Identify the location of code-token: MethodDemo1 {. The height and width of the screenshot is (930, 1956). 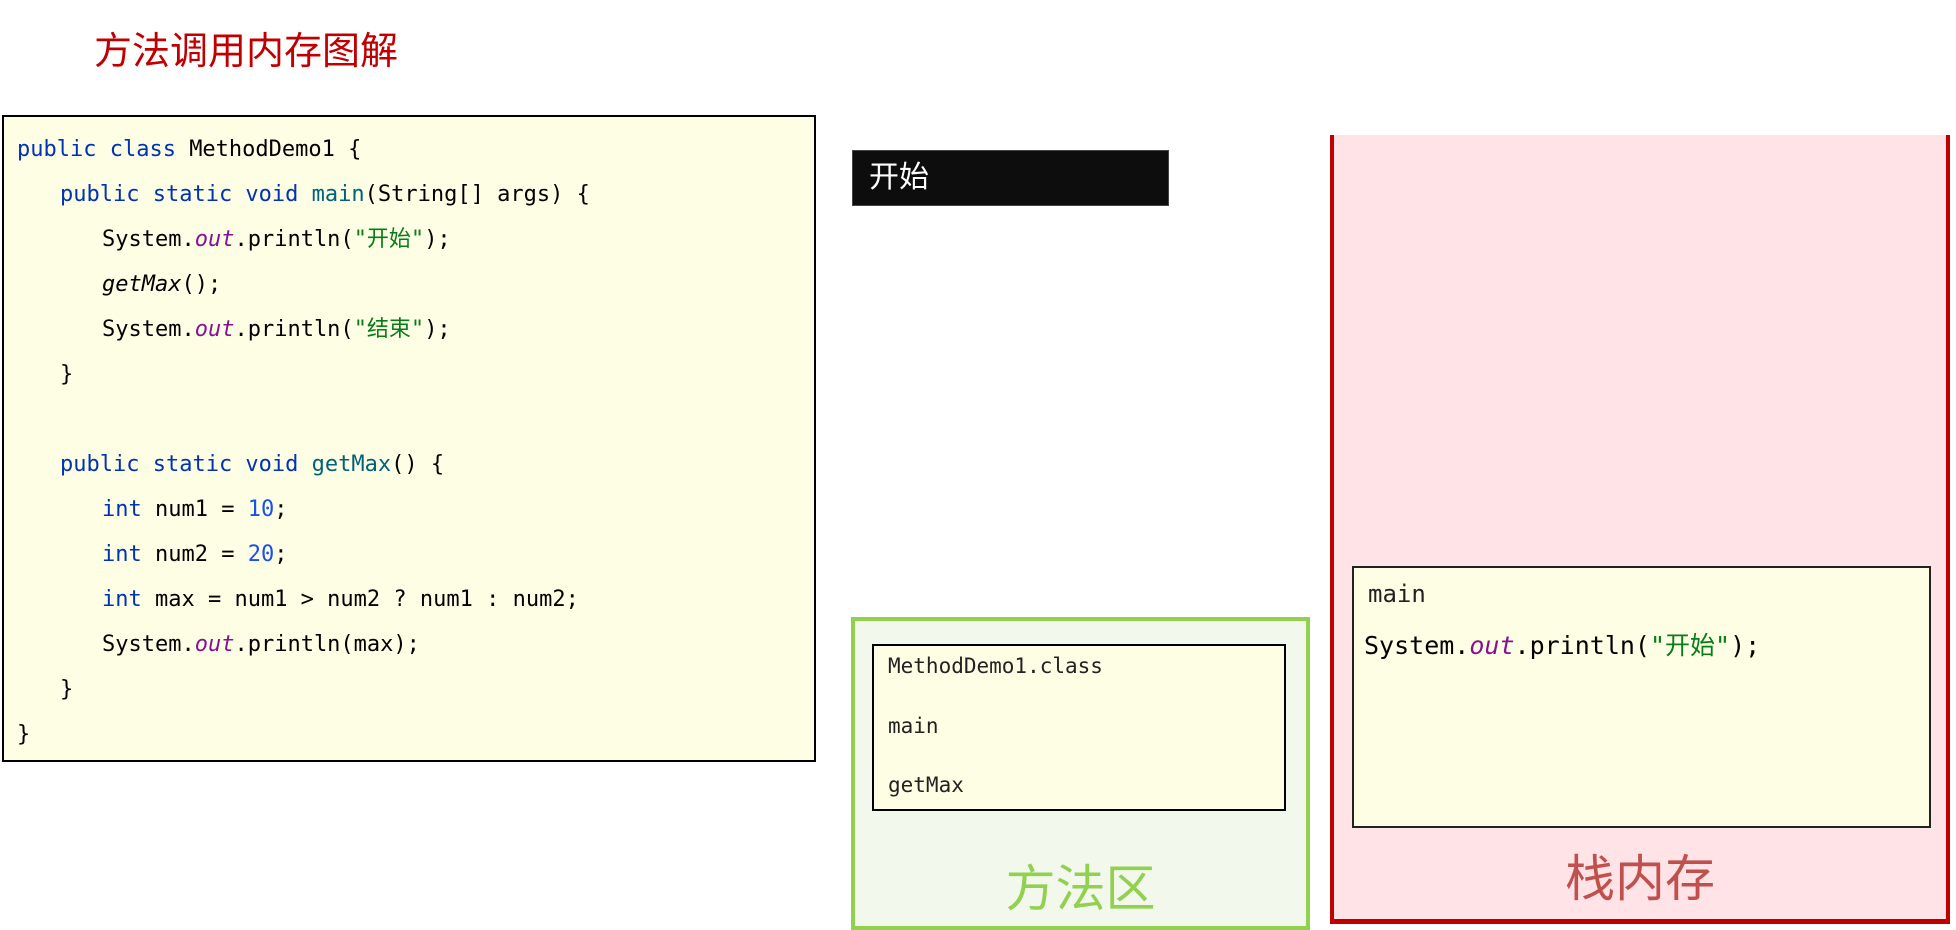
(275, 149).